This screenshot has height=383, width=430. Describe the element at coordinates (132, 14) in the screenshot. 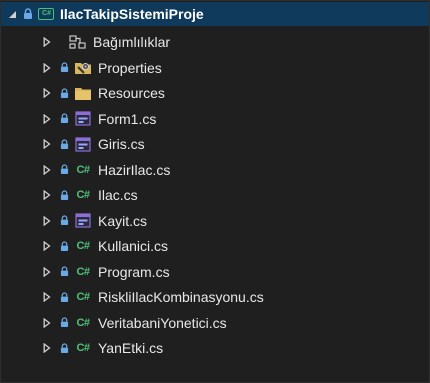

I see `project-name: IlacTakipSistemiProje` at that location.